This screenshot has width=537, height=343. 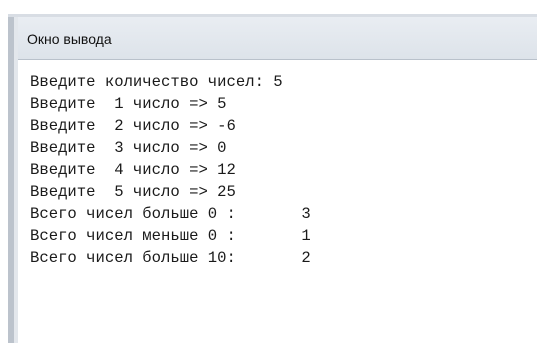 I want to click on output-window-title: Окно вывода, so click(x=69, y=39).